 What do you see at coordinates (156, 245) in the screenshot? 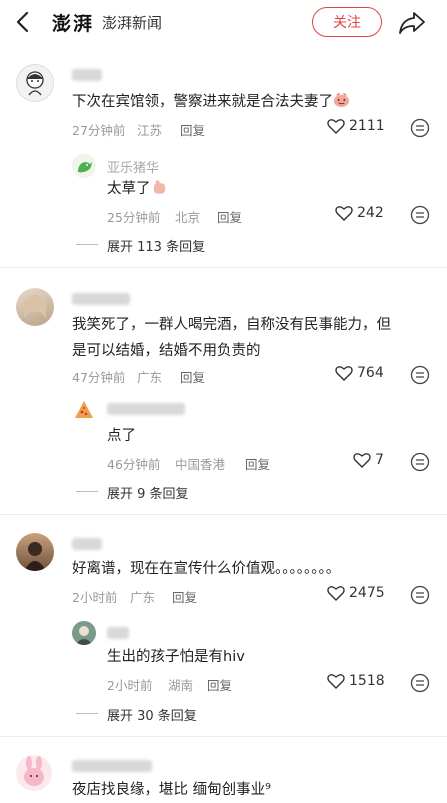
I see `expand-replies-button: 展开 113 条回复` at bounding box center [156, 245].